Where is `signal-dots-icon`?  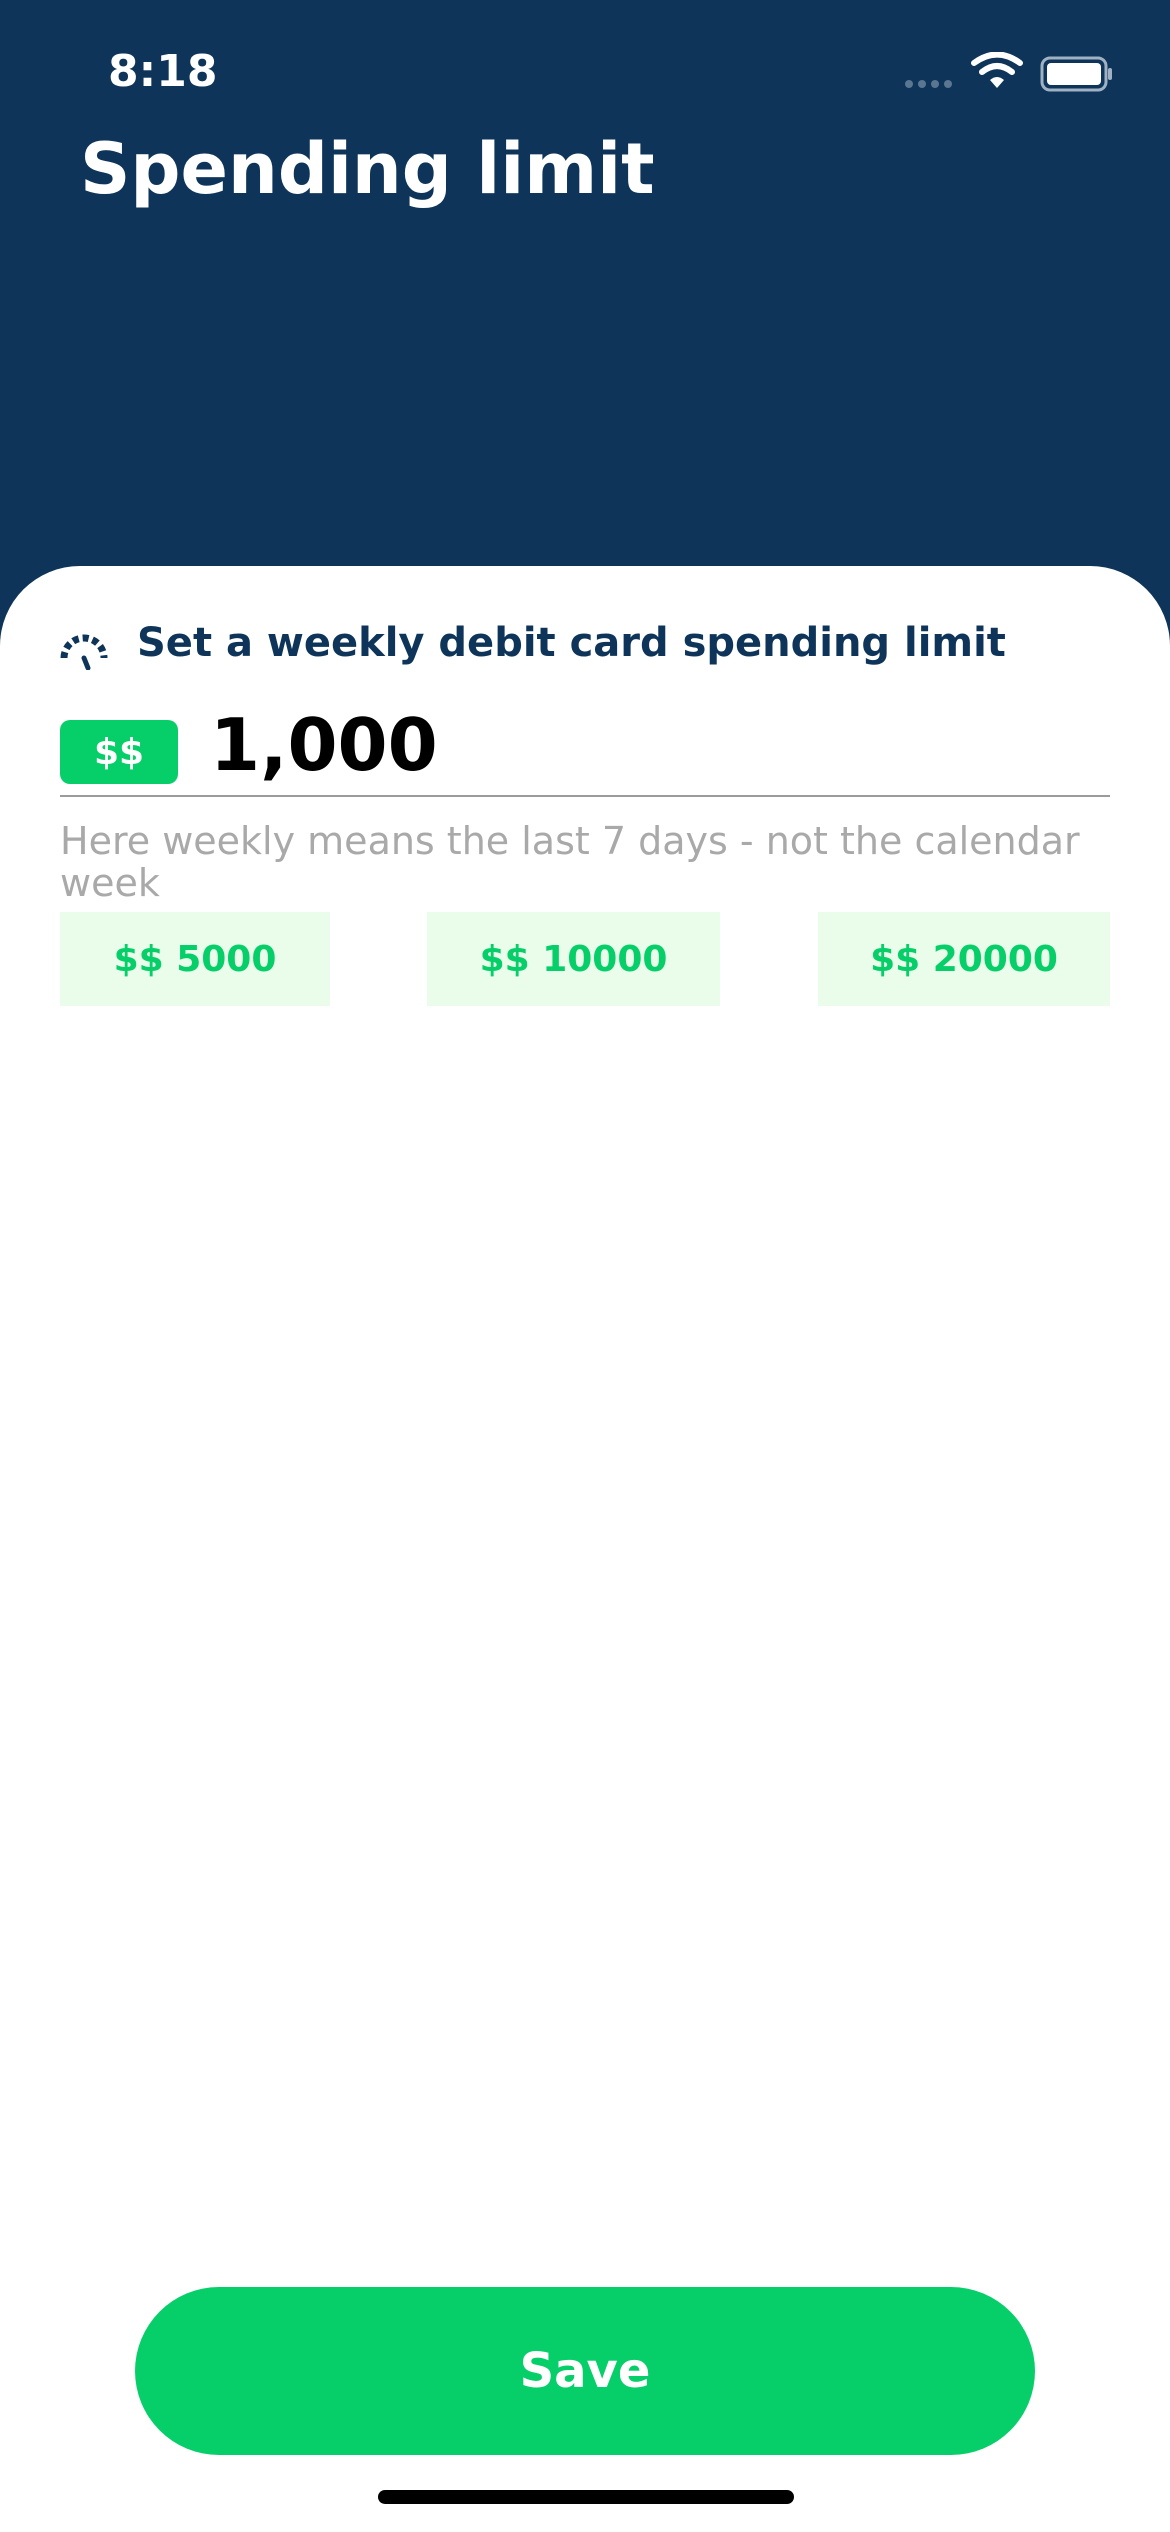 signal-dots-icon is located at coordinates (928, 84).